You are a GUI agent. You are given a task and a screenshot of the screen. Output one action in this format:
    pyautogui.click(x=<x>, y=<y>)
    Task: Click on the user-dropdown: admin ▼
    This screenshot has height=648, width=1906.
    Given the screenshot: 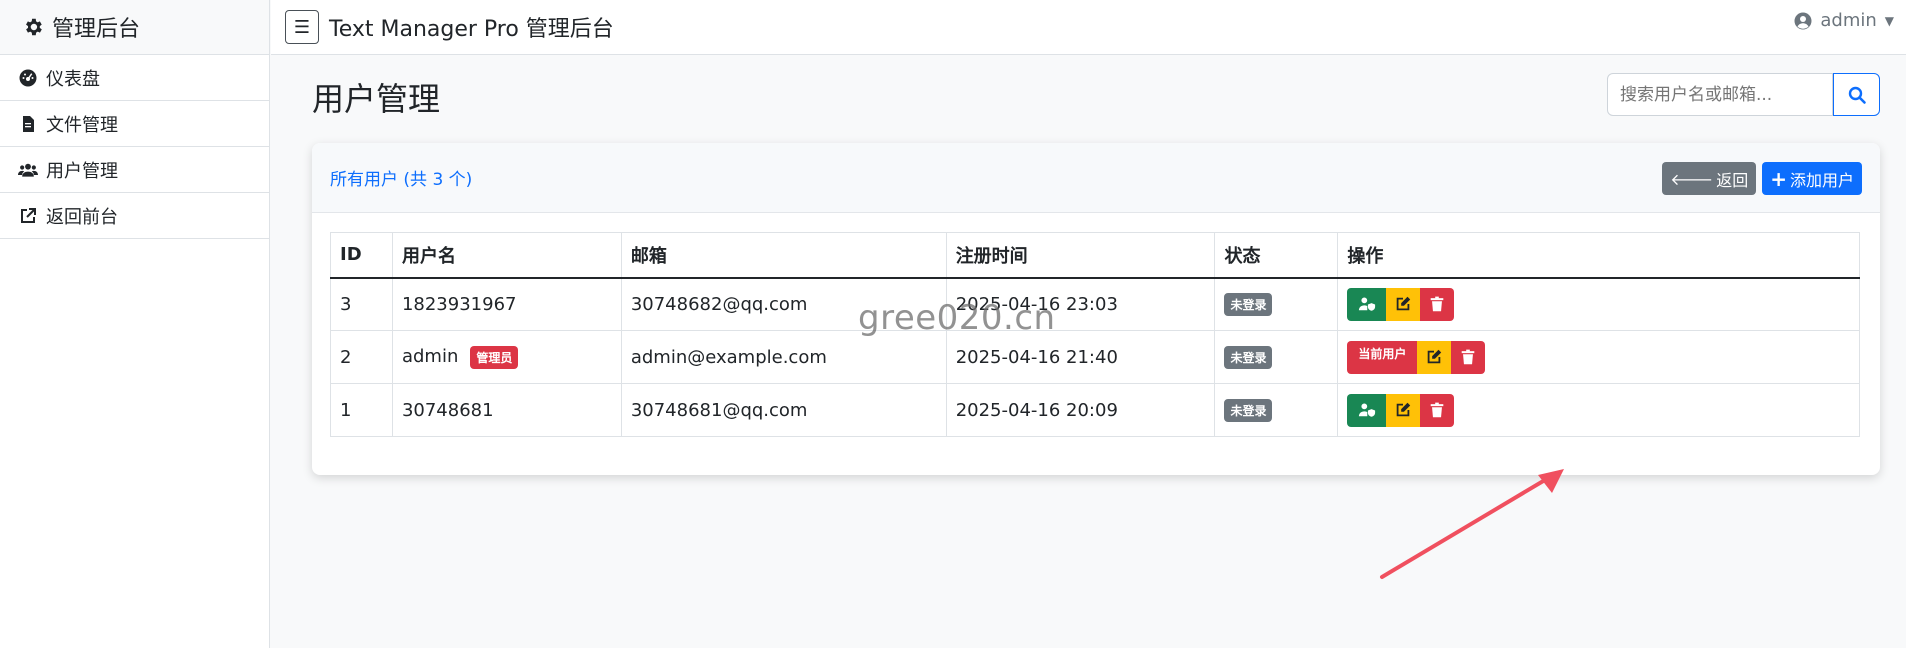 What is the action you would take?
    pyautogui.click(x=1843, y=20)
    